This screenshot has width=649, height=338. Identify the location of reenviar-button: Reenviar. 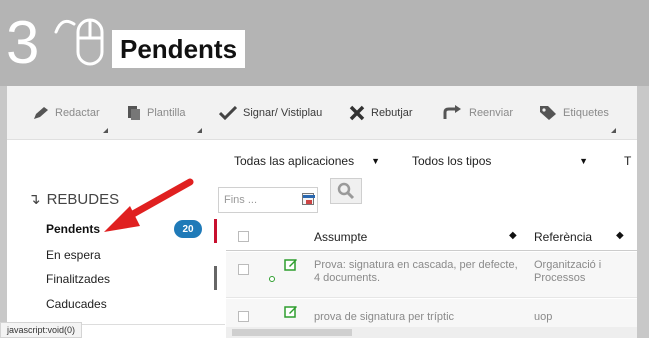
(478, 113).